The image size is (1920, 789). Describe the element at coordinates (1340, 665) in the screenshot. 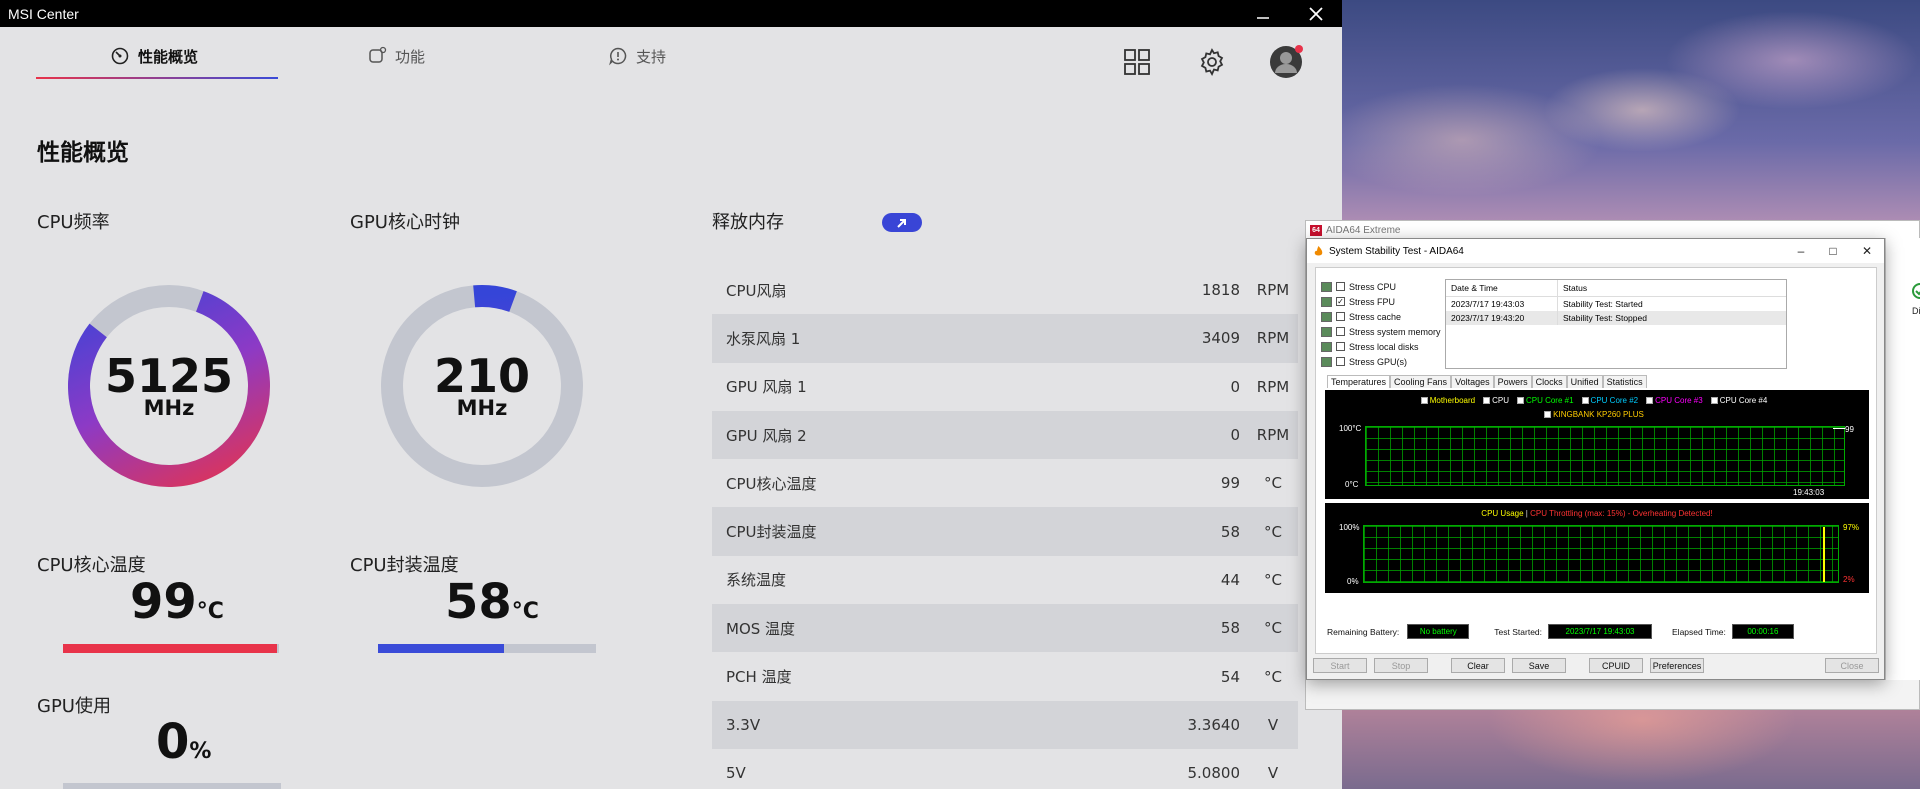

I see `start-button: Start` at that location.